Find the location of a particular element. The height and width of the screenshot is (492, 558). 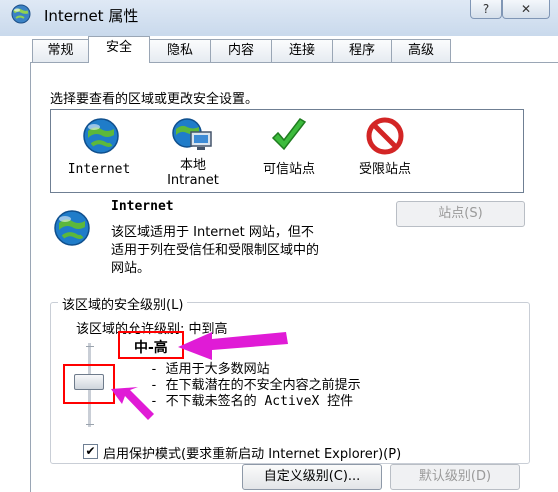

protected-mode-checkbox: ✔ is located at coordinates (90, 451).